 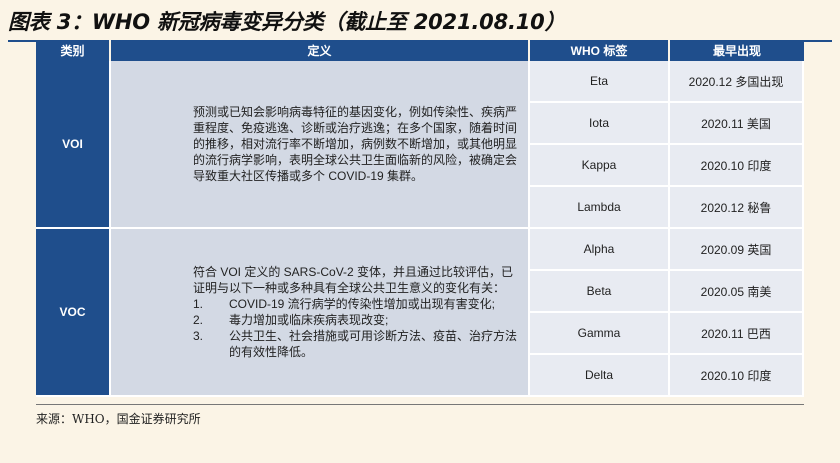 I want to click on variant-label: Eta, so click(x=600, y=82).